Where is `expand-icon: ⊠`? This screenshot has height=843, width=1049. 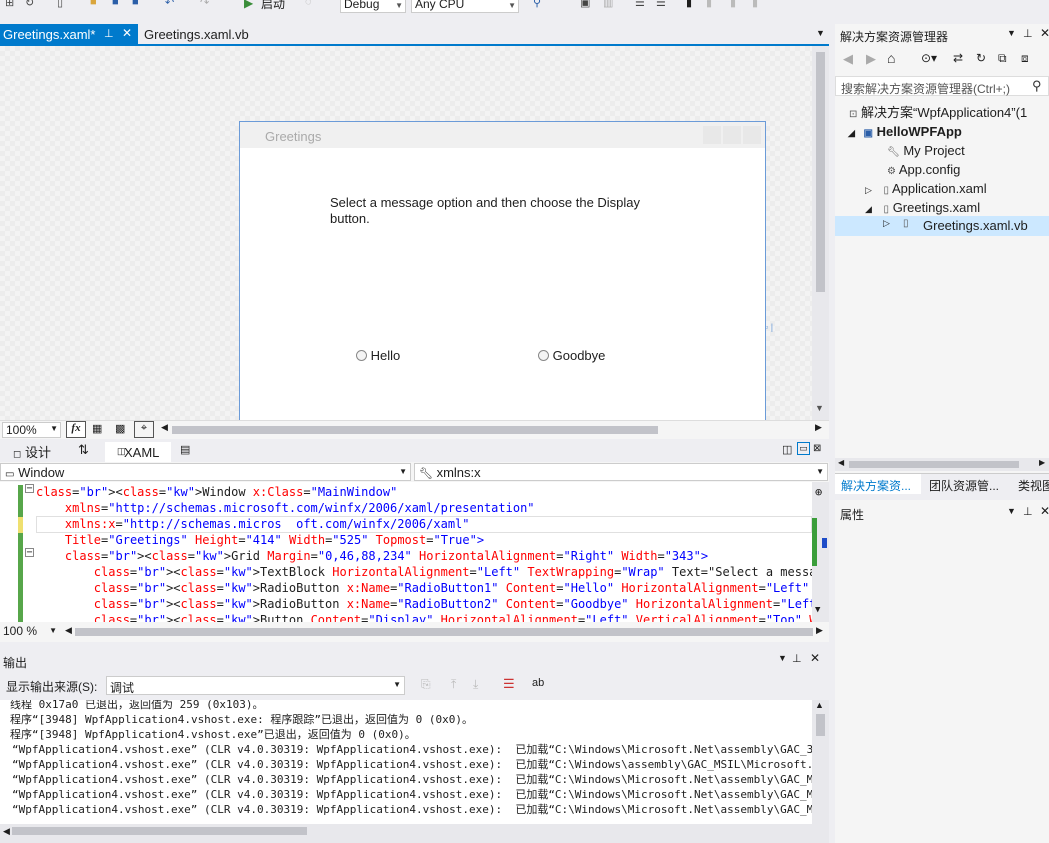 expand-icon: ⊠ is located at coordinates (817, 448).